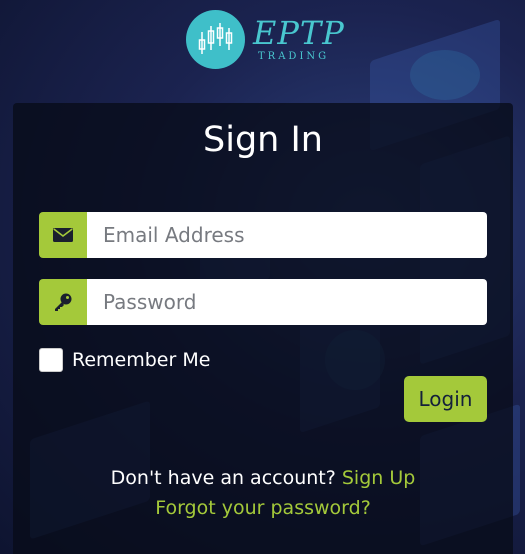 The height and width of the screenshot is (554, 525). What do you see at coordinates (215, 39) in the screenshot?
I see `candlestick-chart-icon` at bounding box center [215, 39].